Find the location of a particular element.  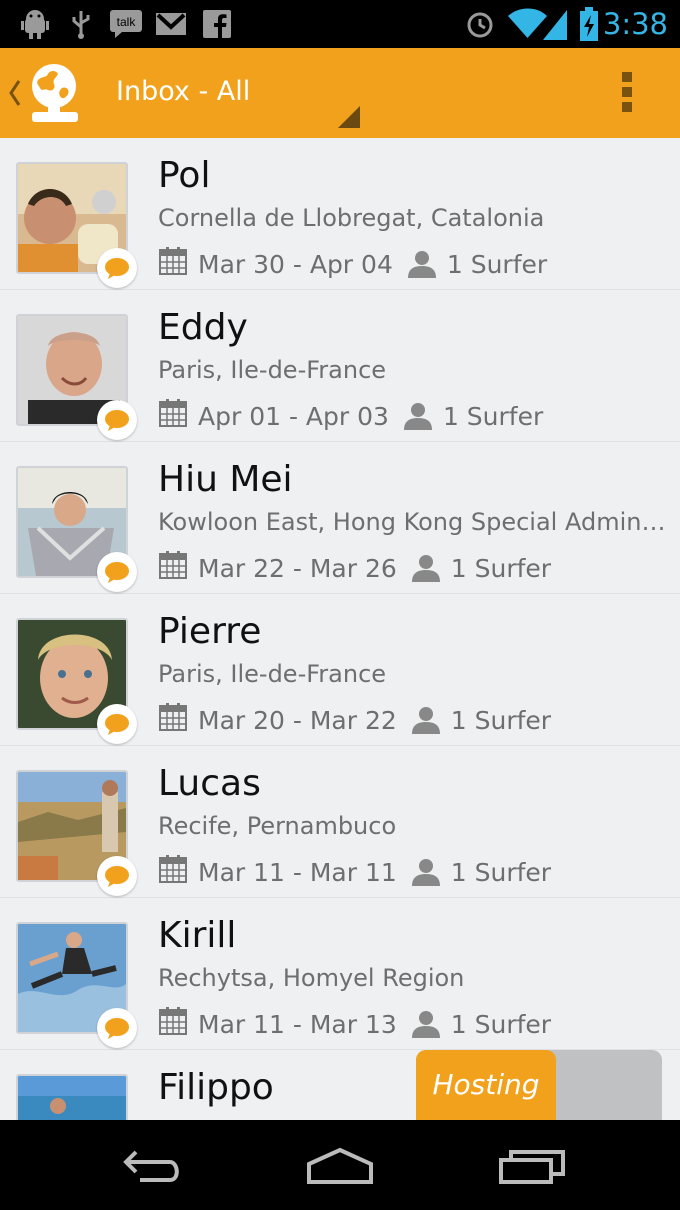

request-dates: Mar 20 - Mar 22 is located at coordinates (297, 720).